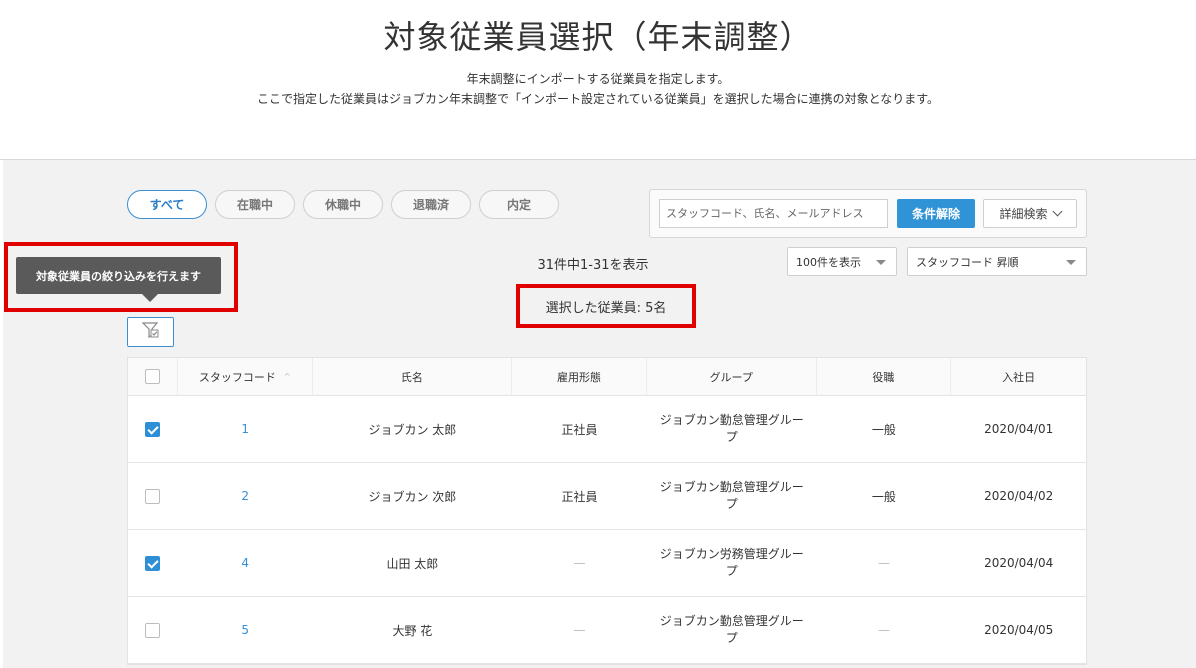 This screenshot has height=668, width=1196. I want to click on employee-name: 山田 太郎, so click(412, 563).